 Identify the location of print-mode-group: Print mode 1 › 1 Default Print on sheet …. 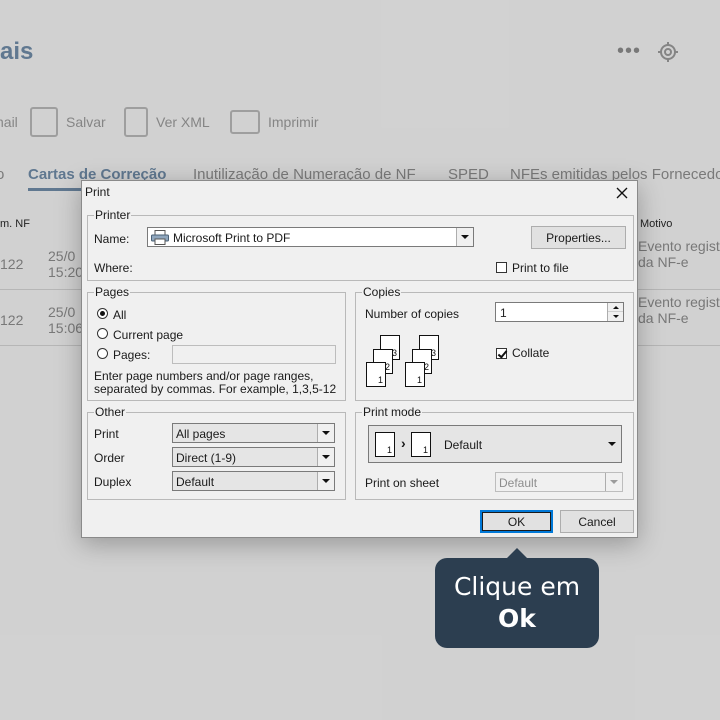
(494, 452).